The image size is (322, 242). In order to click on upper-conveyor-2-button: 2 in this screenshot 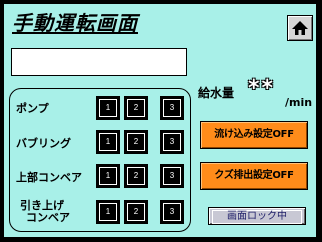, I will do `click(136, 176)`.